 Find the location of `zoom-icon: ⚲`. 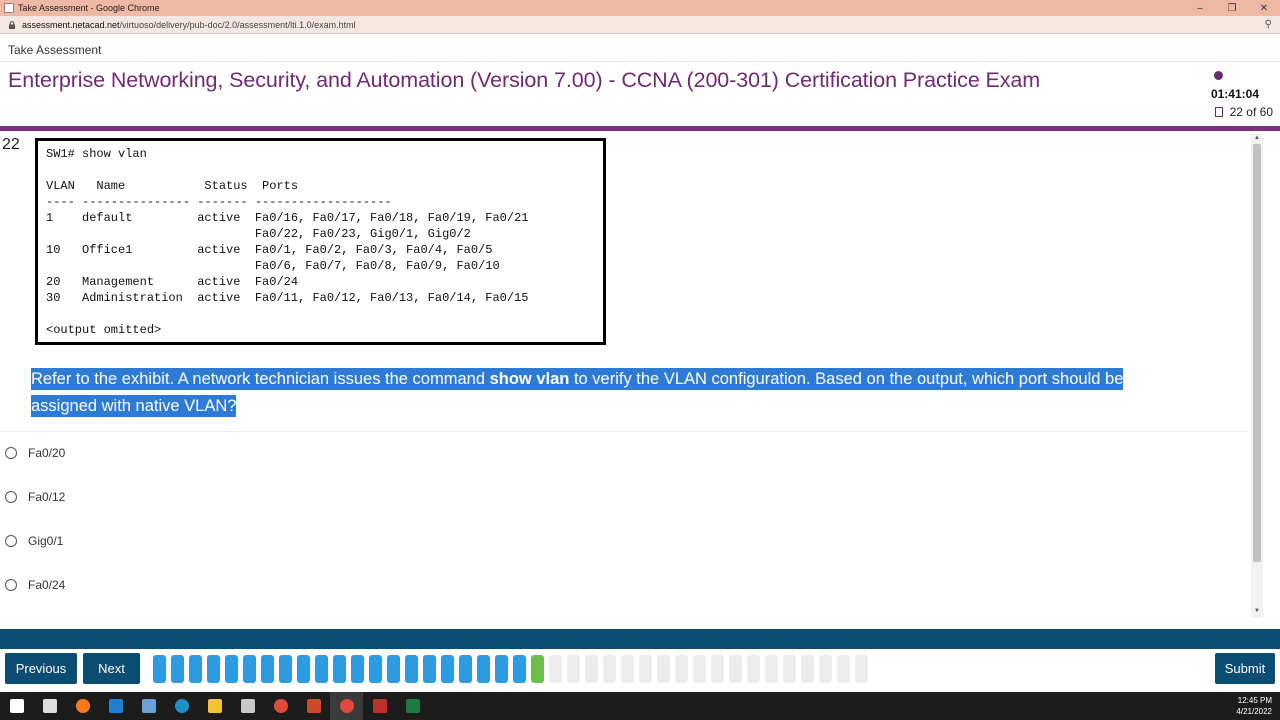

zoom-icon: ⚲ is located at coordinates (1268, 24).